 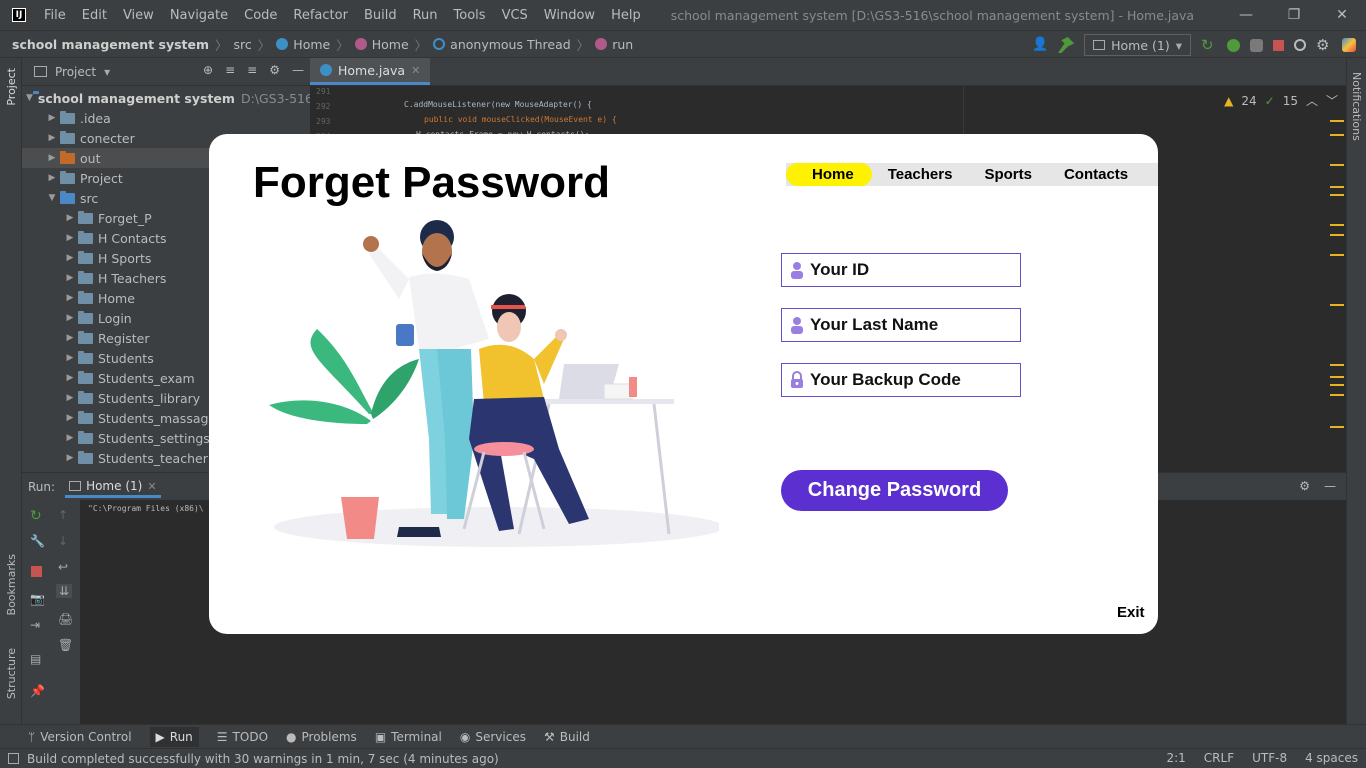 I want to click on camera-icon: 📷, so click(x=37, y=599).